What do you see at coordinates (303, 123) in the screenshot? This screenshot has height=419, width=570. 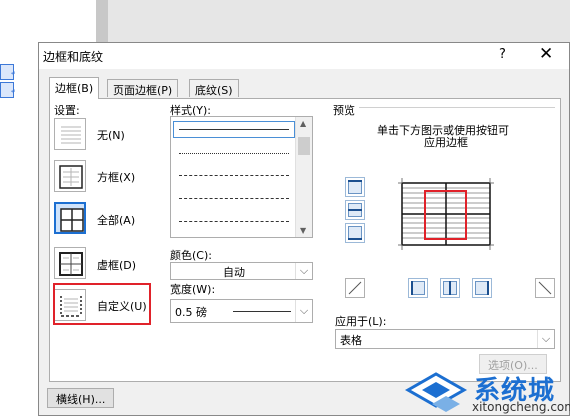 I see `scroll-up-icon: ▲` at bounding box center [303, 123].